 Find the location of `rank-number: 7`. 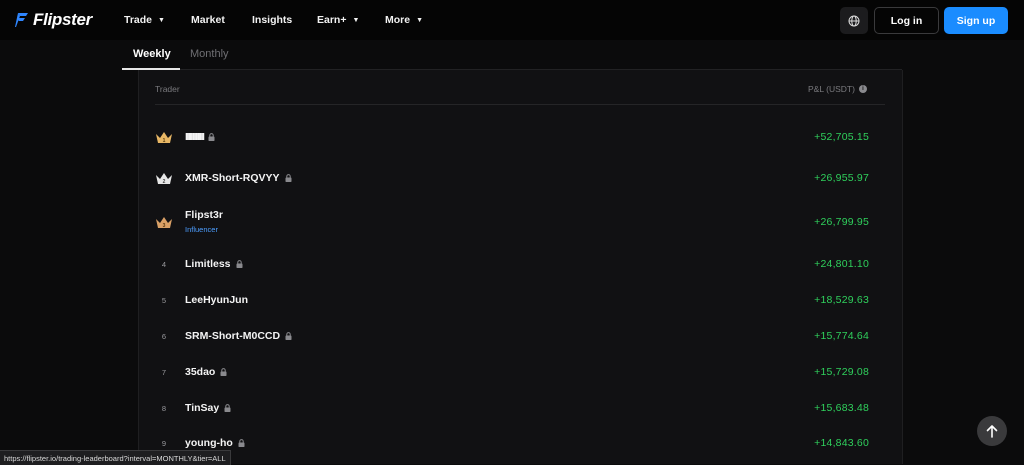

rank-number: 7 is located at coordinates (164, 372).